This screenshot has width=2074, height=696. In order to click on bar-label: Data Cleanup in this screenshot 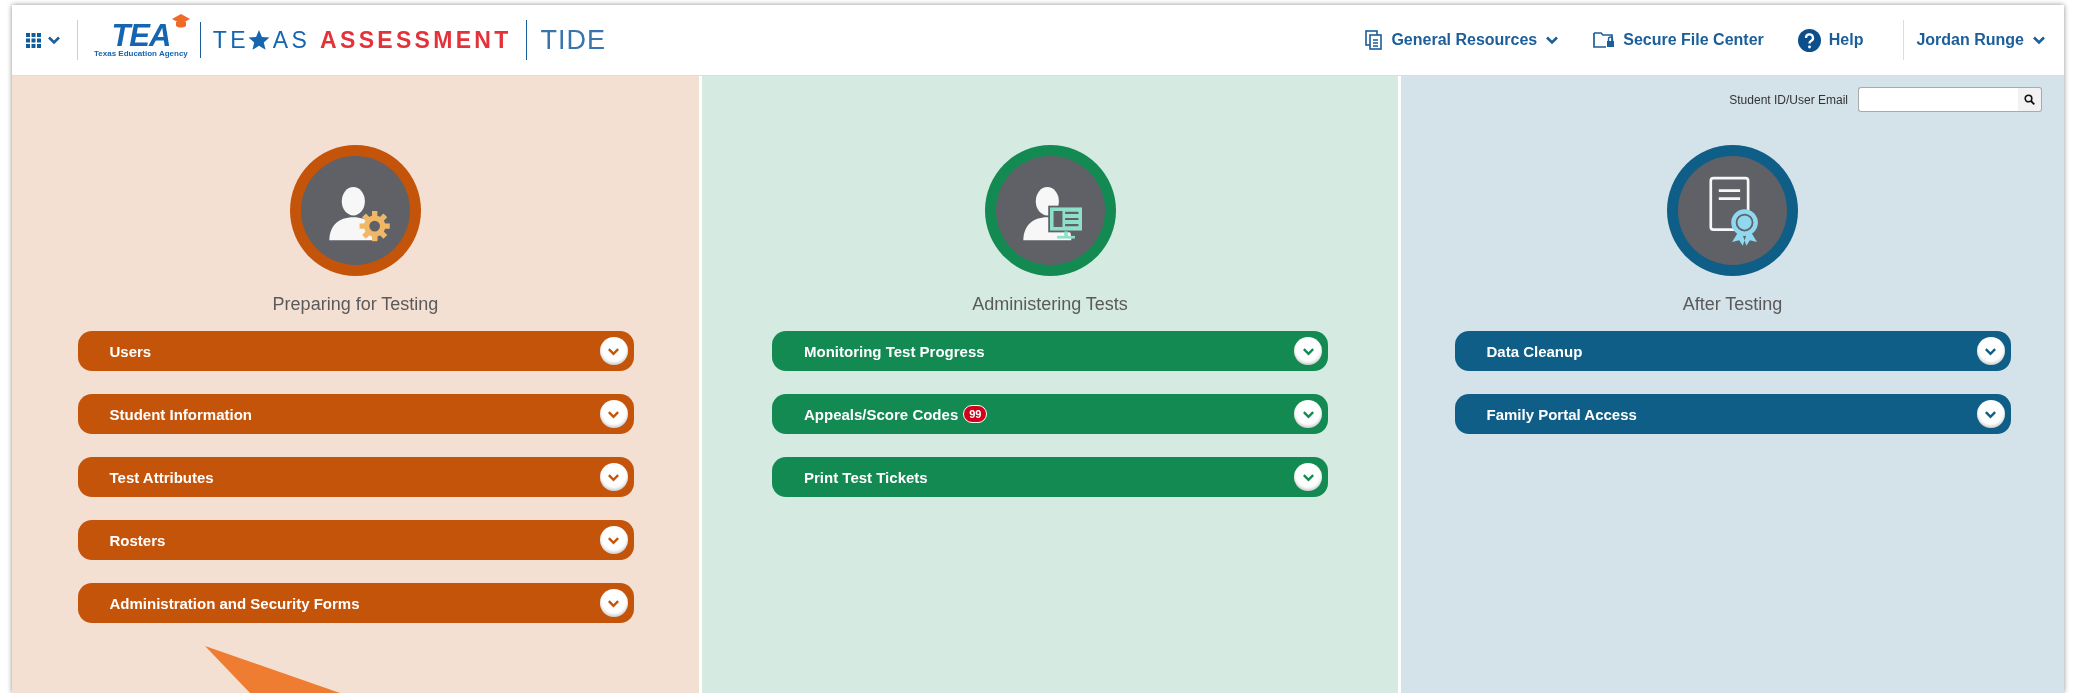, I will do `click(1534, 351)`.